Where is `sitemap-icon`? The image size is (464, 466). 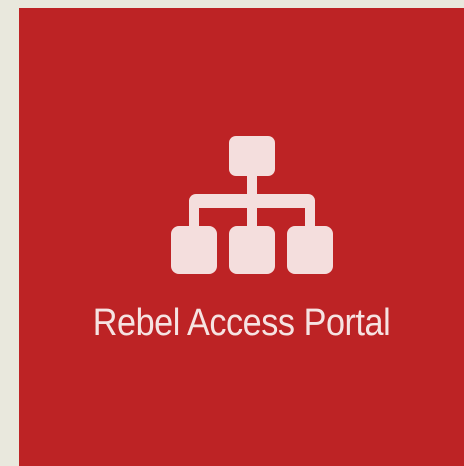 sitemap-icon is located at coordinates (252, 205).